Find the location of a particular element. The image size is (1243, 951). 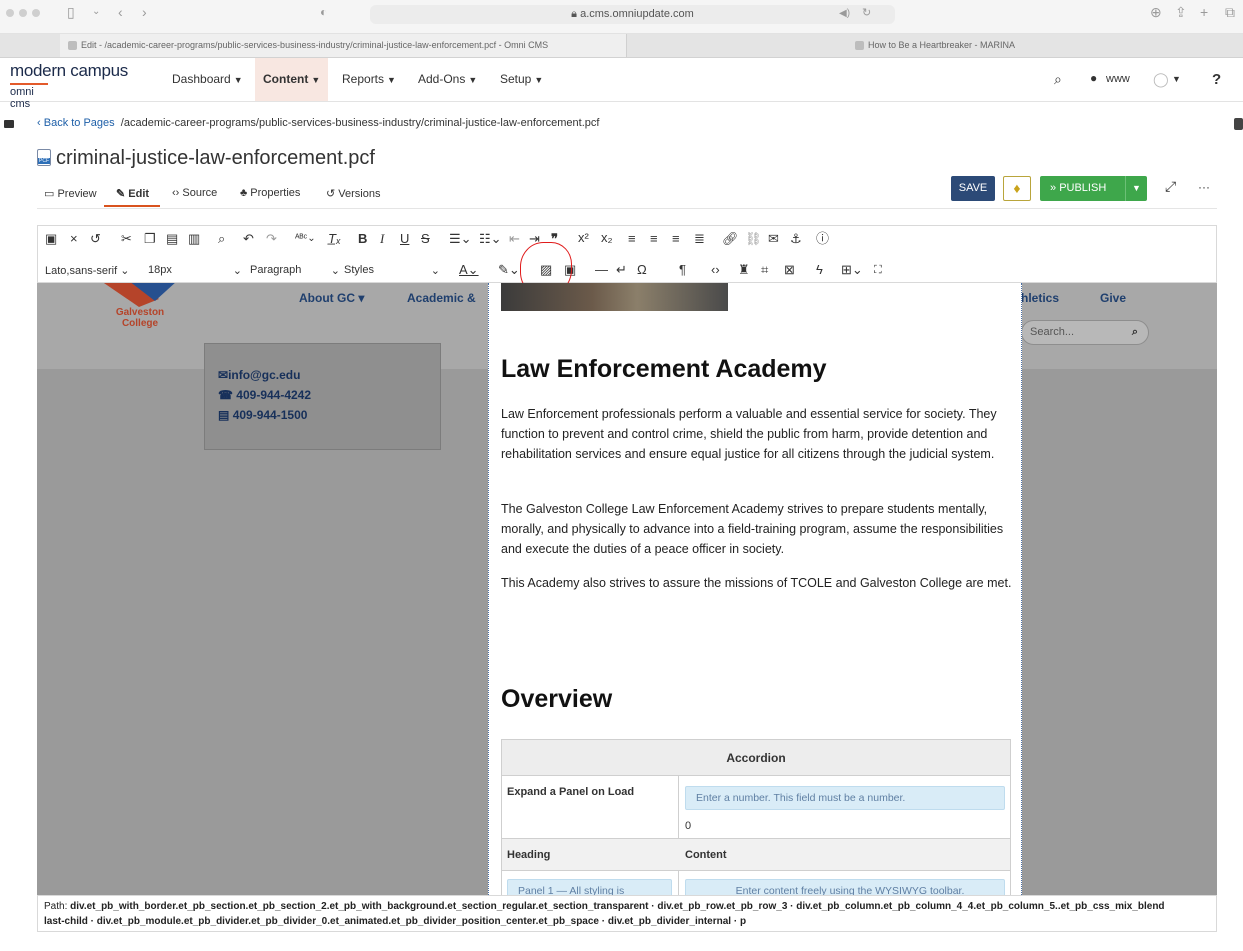

site-nav-about: About GC ▾ is located at coordinates (331, 298).